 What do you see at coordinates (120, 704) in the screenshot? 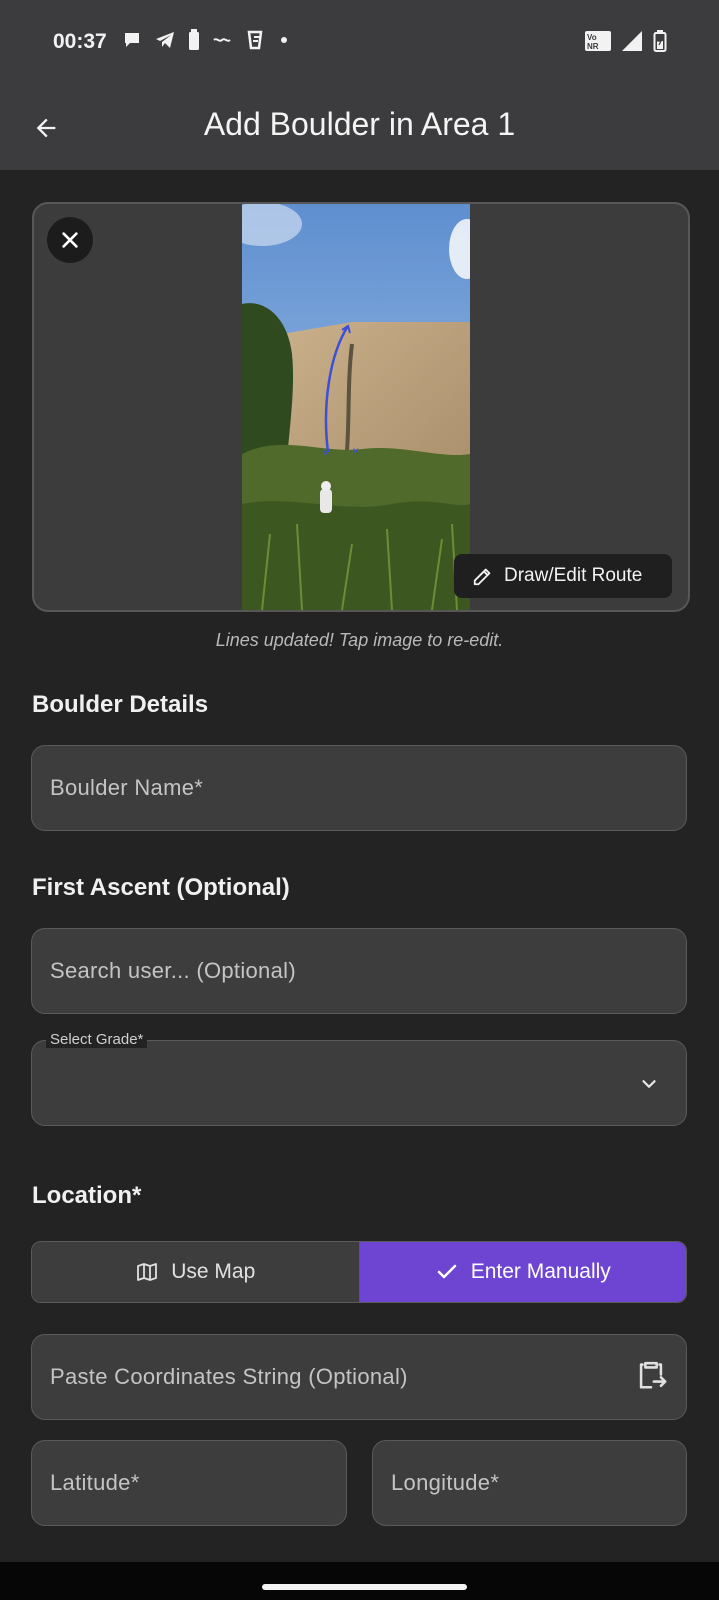
I see `boulder-details-heading: Boulder Details` at bounding box center [120, 704].